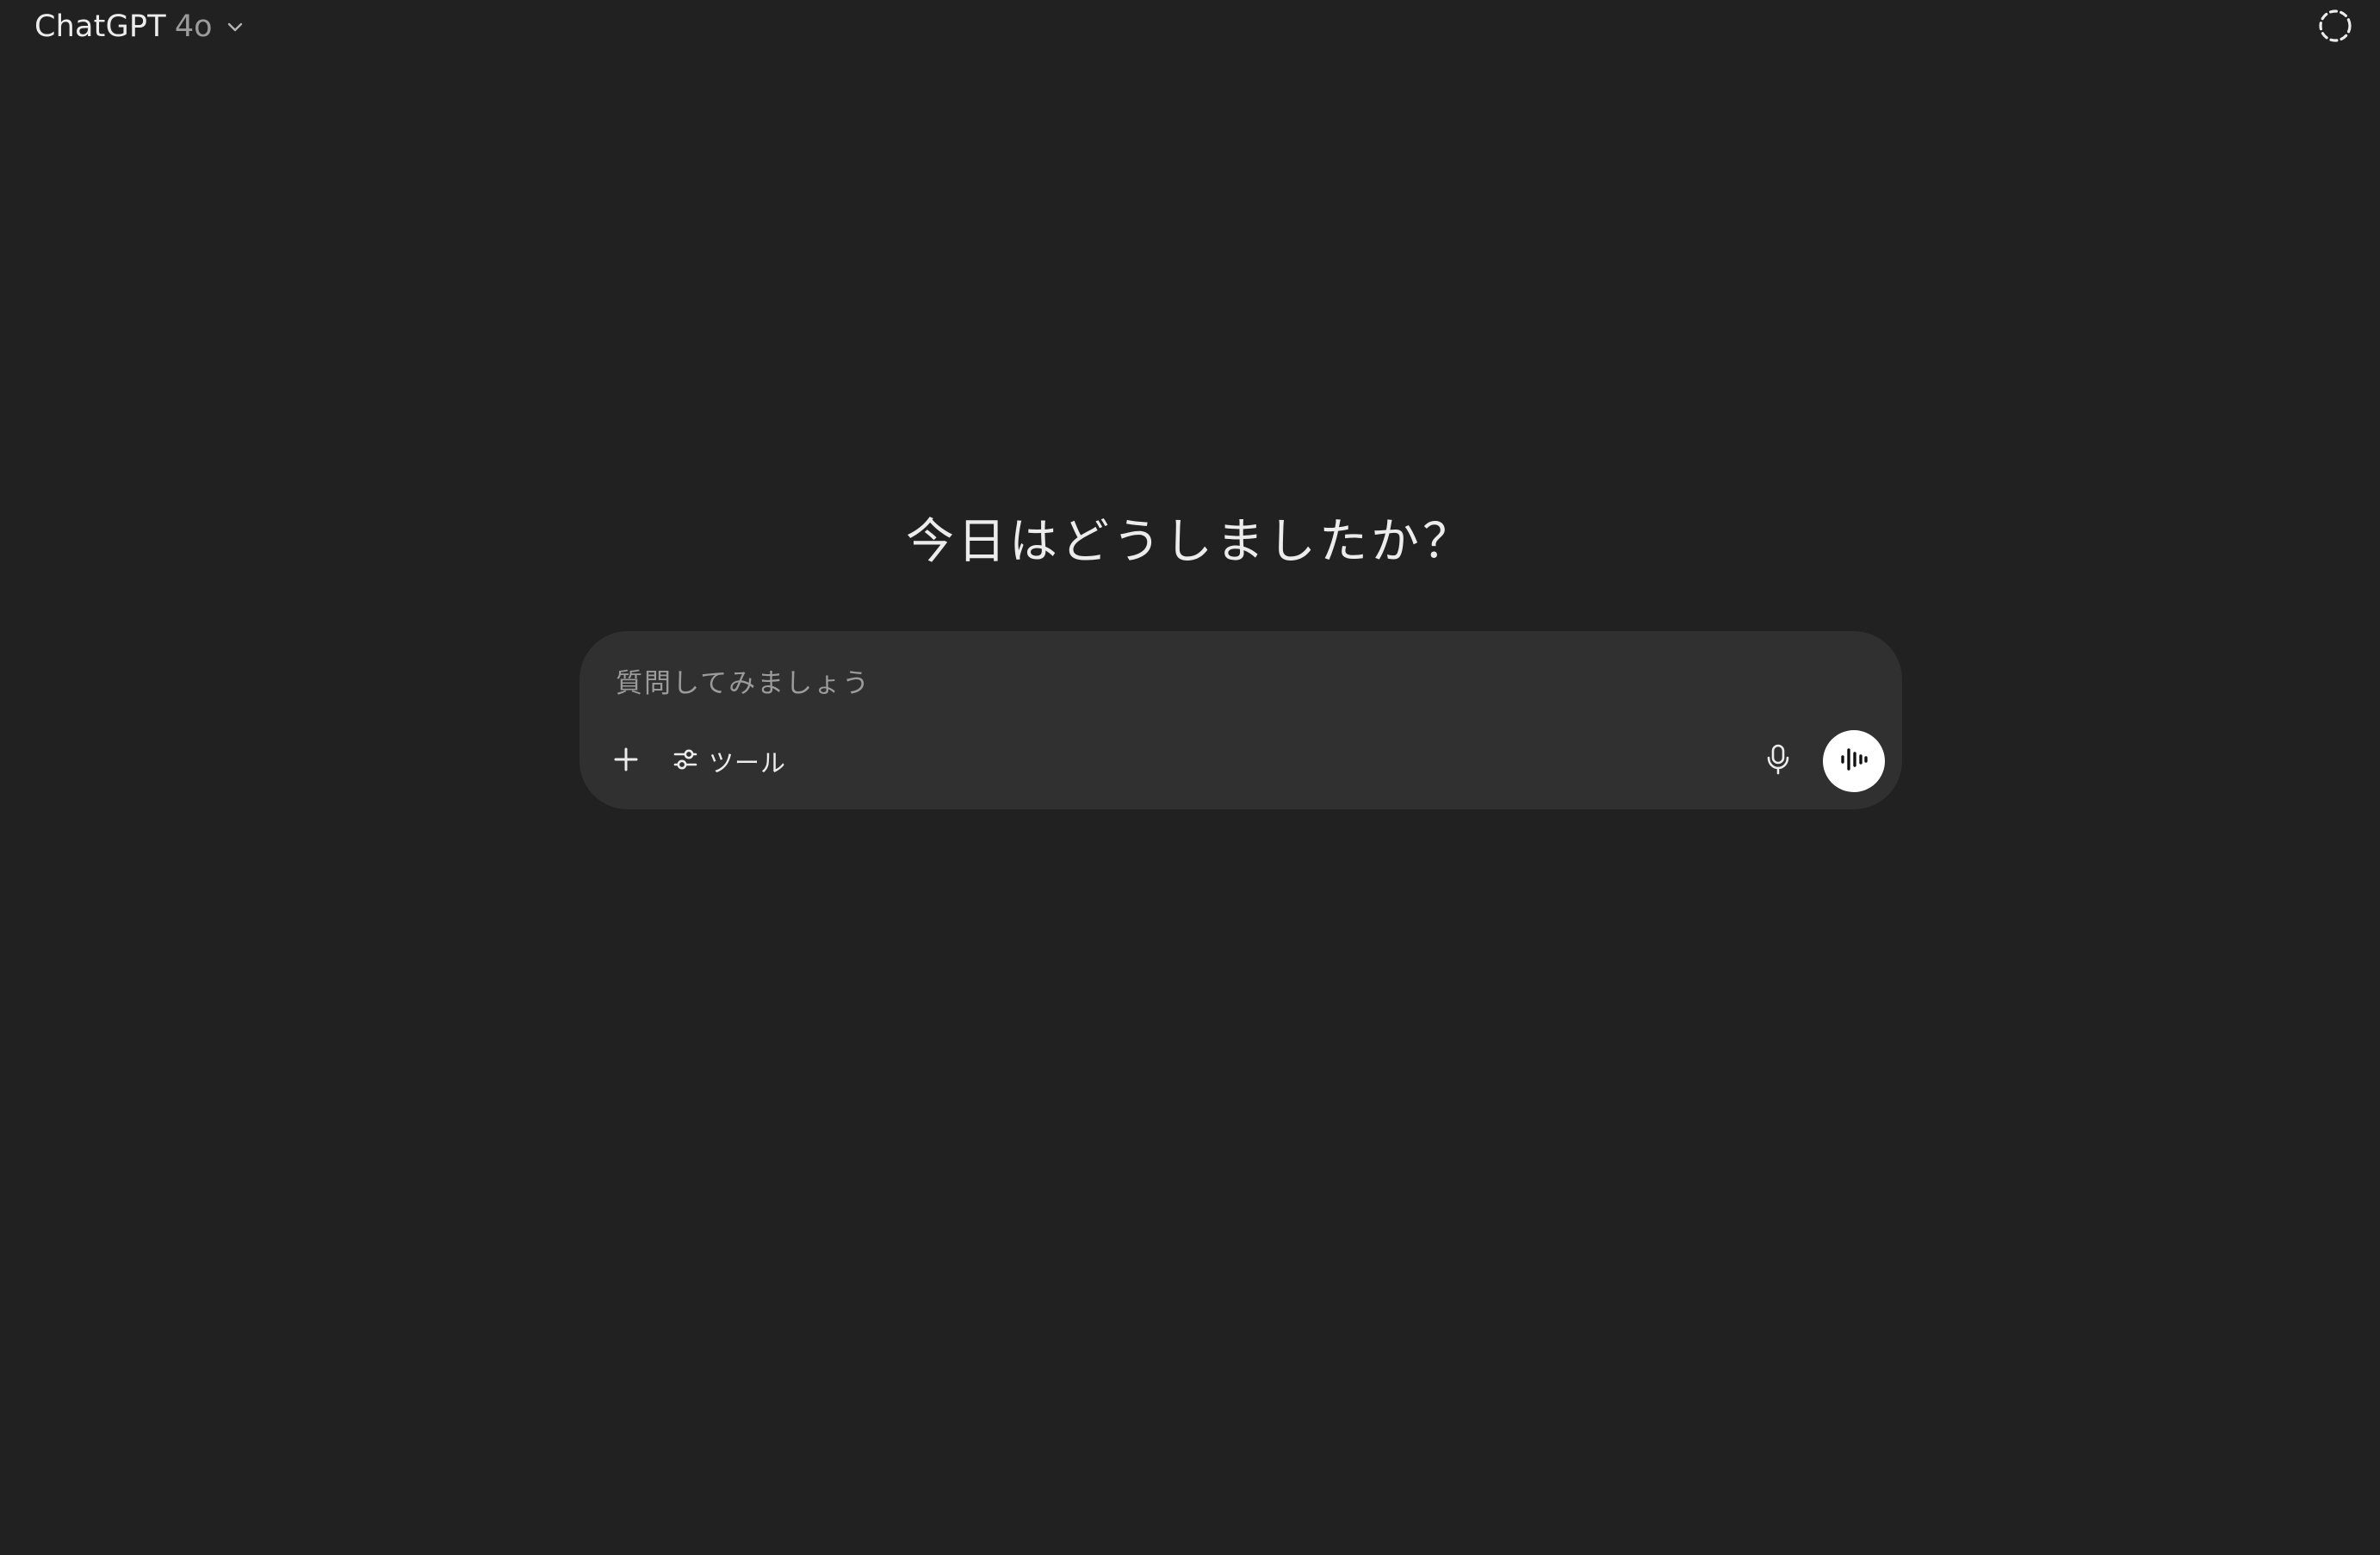 The width and height of the screenshot is (2380, 1555). Describe the element at coordinates (748, 763) in the screenshot. I see `tools-label: ツール` at that location.